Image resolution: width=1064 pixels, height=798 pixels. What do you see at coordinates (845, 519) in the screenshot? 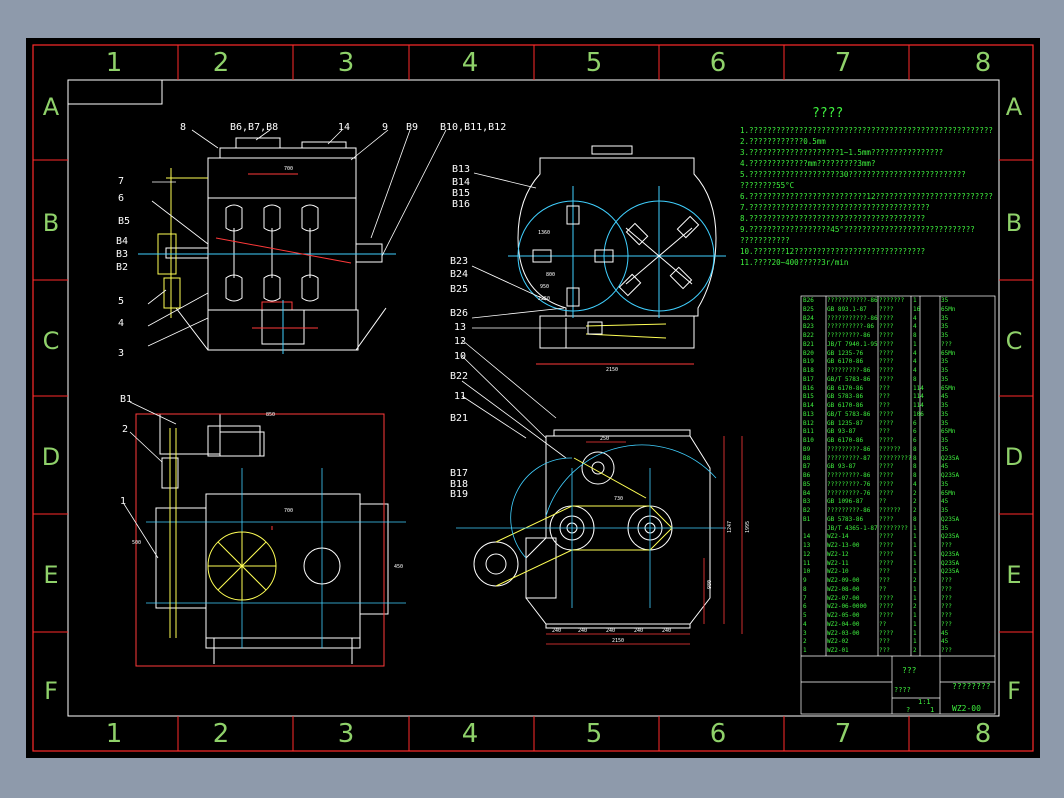
I see `bom-cell: GB 5783-86` at bounding box center [845, 519].